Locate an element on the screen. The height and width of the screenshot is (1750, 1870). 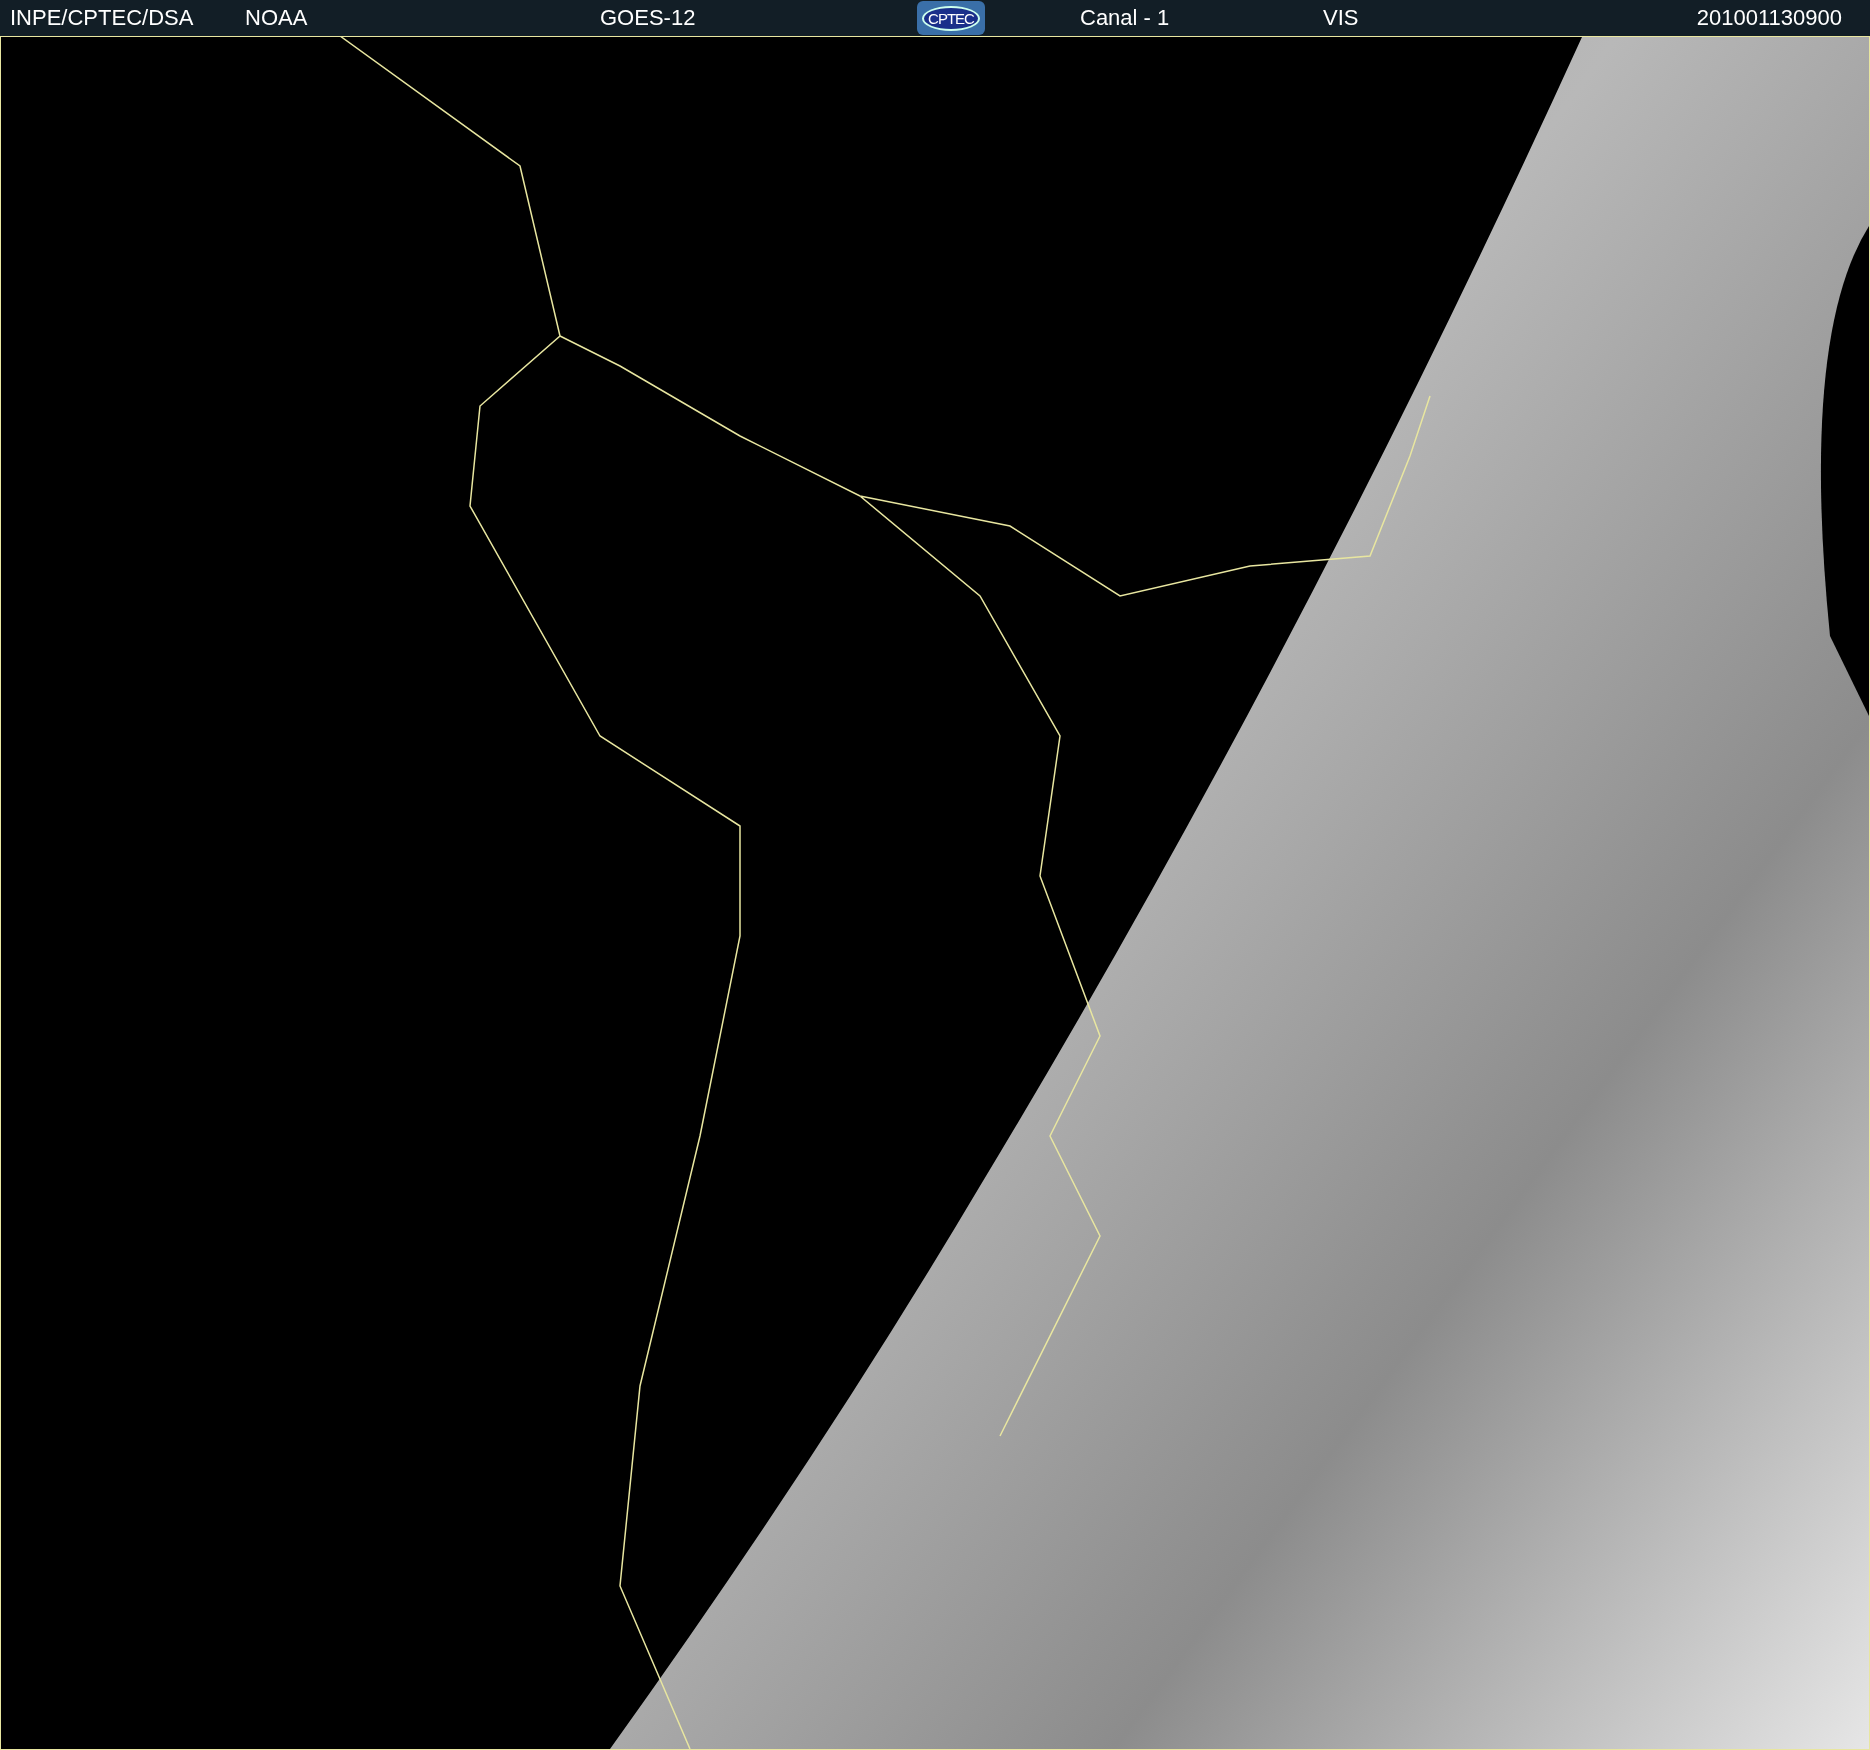
logo-text: CPTEC is located at coordinates (951, 18).